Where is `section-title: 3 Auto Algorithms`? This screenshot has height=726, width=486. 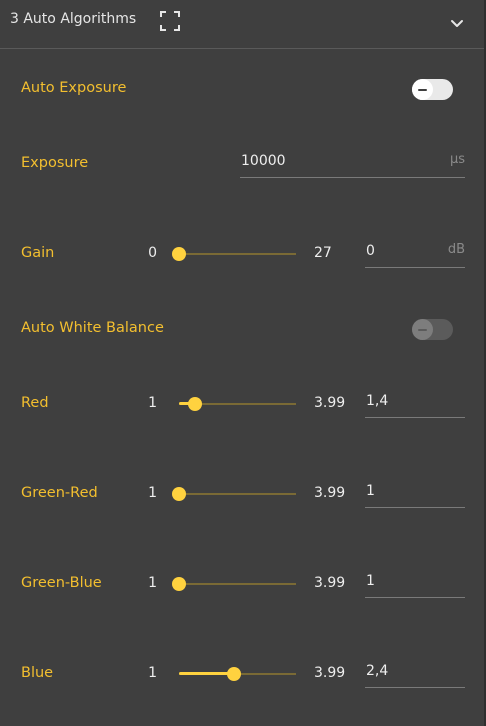 section-title: 3 Auto Algorithms is located at coordinates (73, 19).